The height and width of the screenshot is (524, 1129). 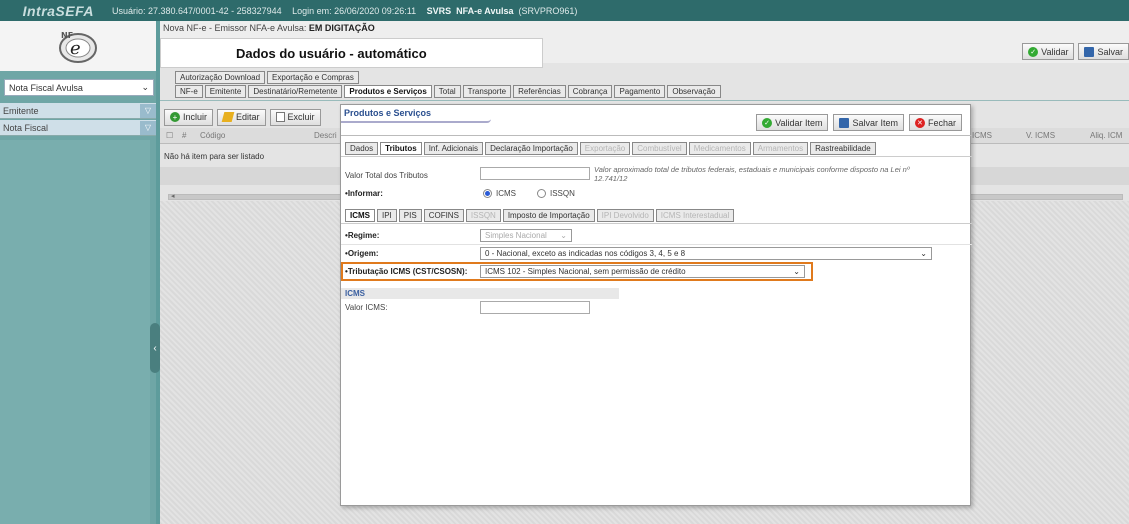 What do you see at coordinates (487, 193) in the screenshot?
I see `radio-icms` at bounding box center [487, 193].